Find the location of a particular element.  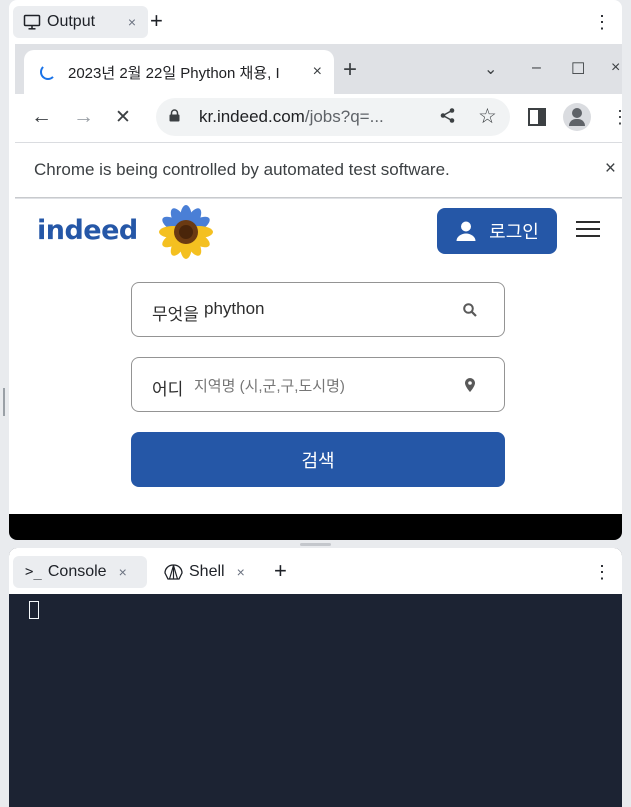

search-button-label: 검색 is located at coordinates (318, 460).